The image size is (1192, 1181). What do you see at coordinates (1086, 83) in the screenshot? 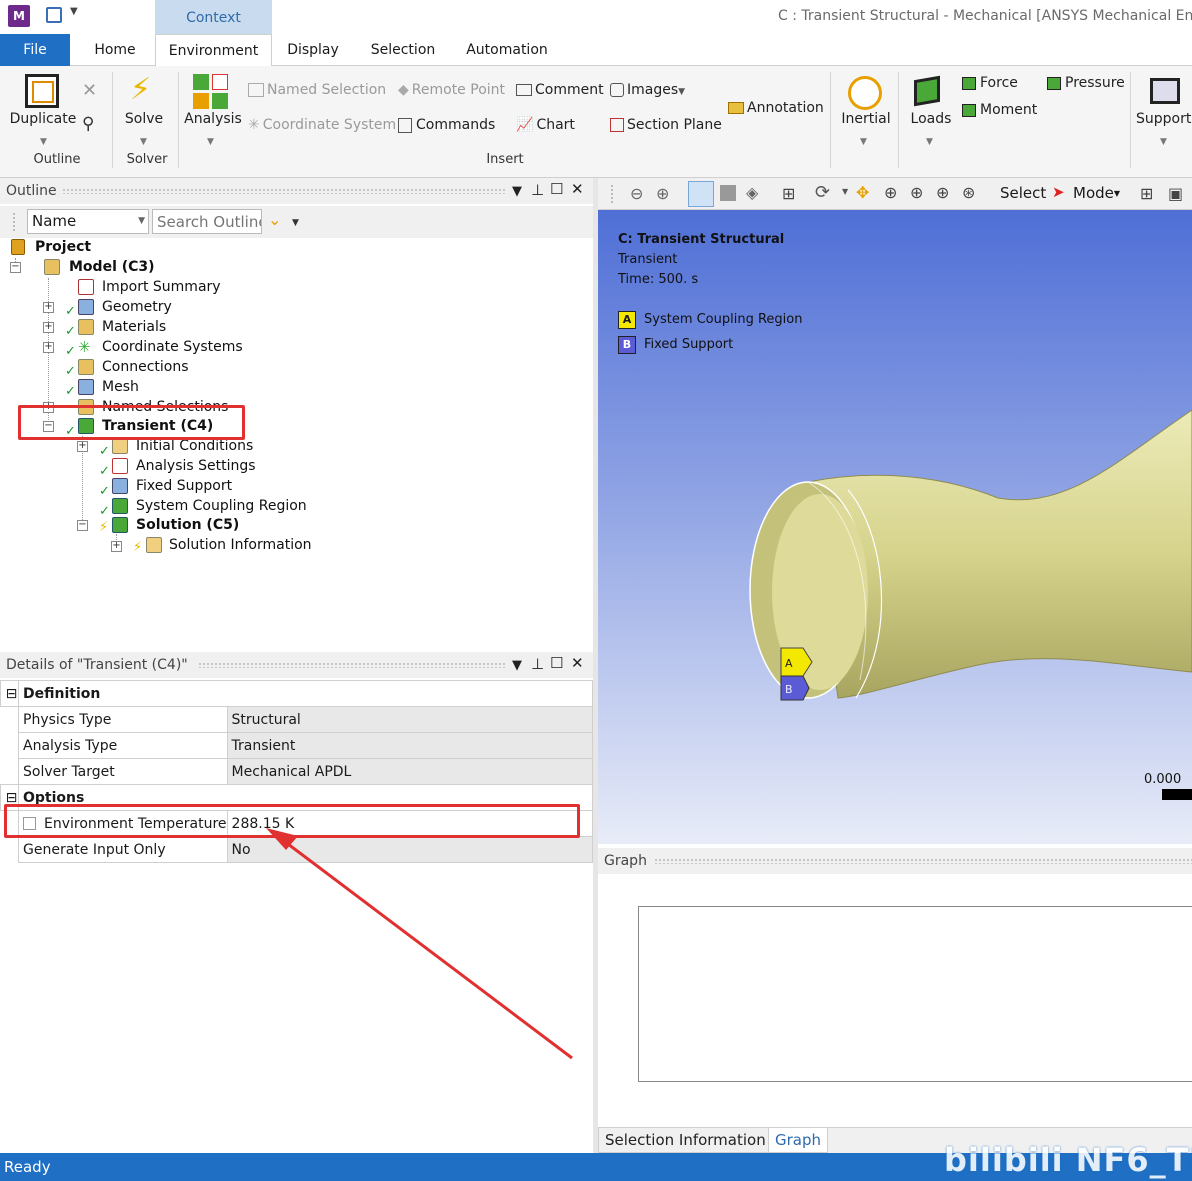
I see `pressure-button: Pressure` at bounding box center [1086, 83].